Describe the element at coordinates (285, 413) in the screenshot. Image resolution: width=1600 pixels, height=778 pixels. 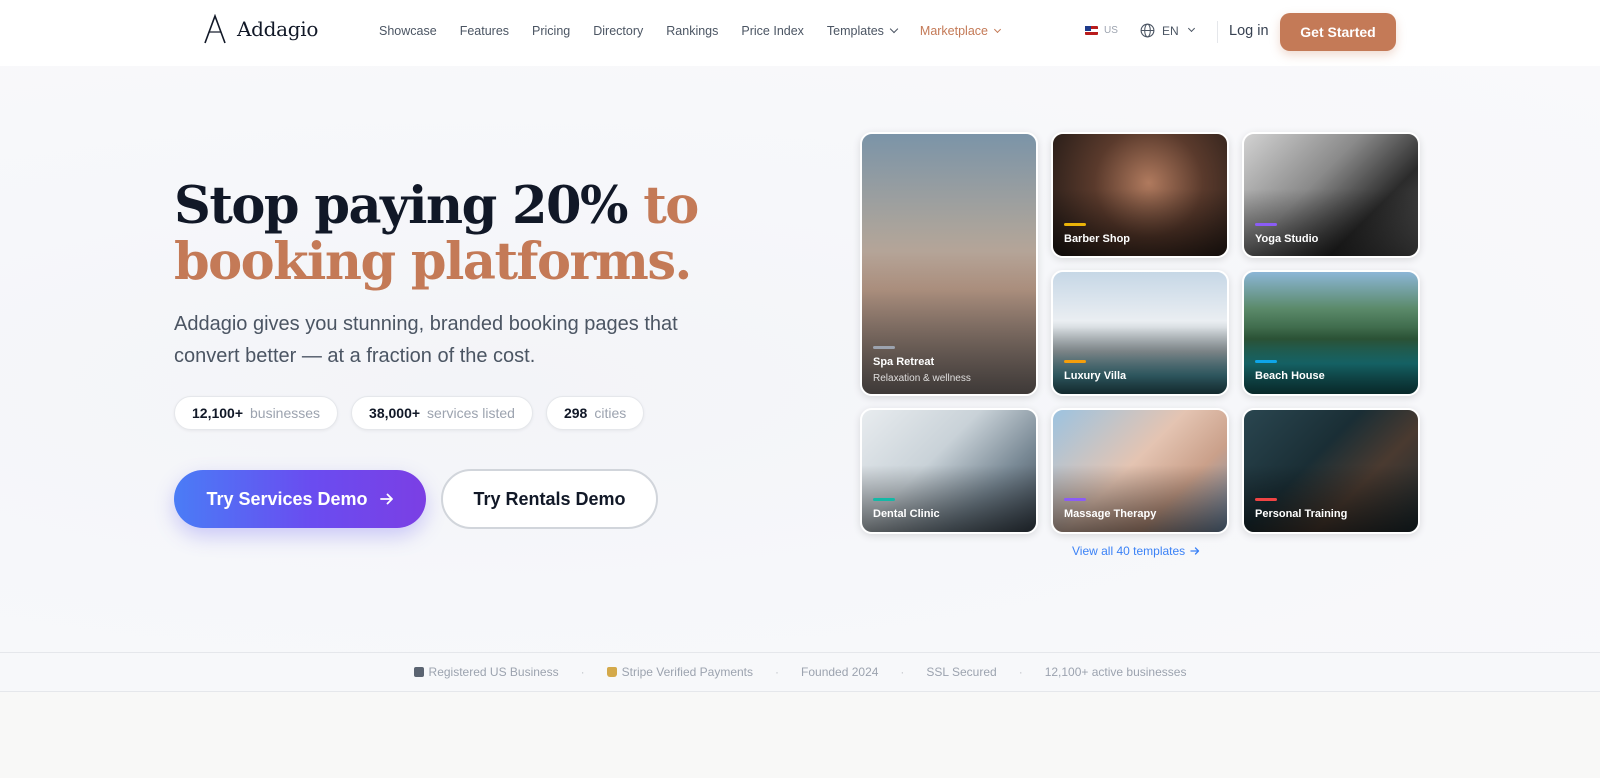
I see `stat-label: businesses` at that location.